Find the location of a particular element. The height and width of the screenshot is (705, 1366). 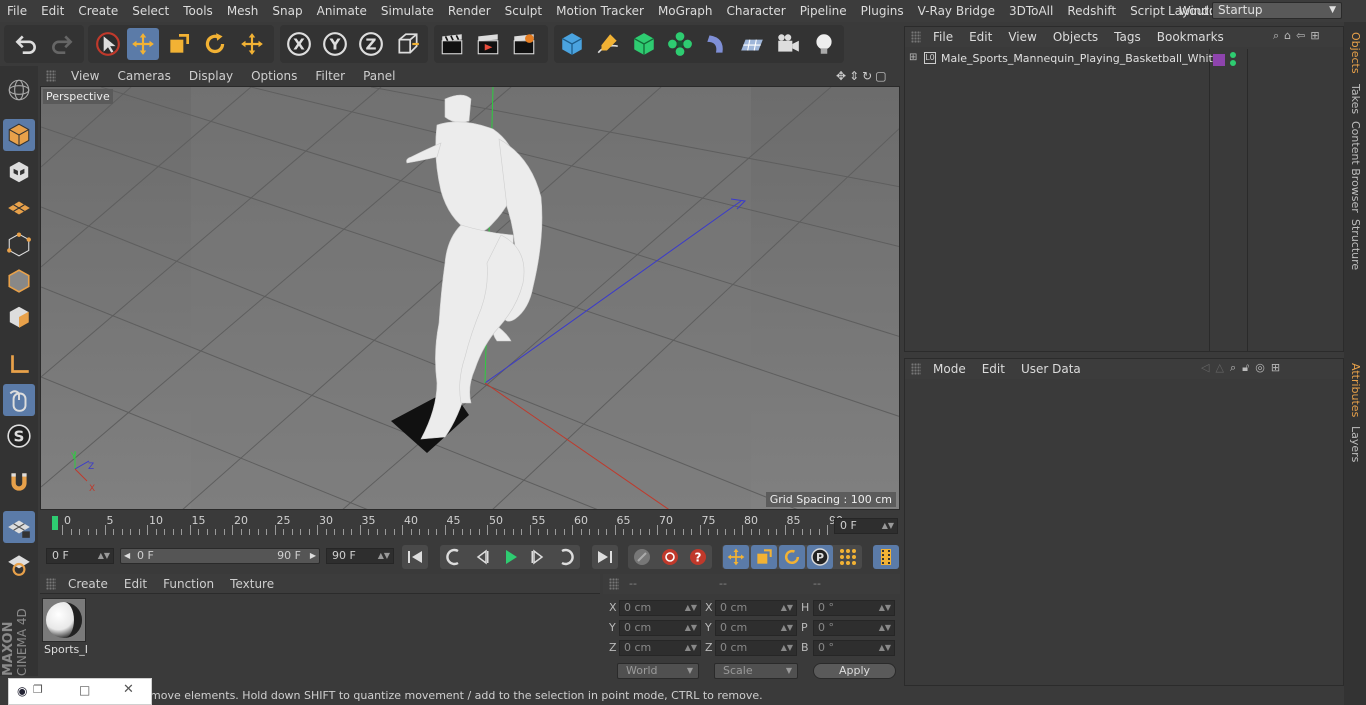

light-object-button is located at coordinates (824, 44).